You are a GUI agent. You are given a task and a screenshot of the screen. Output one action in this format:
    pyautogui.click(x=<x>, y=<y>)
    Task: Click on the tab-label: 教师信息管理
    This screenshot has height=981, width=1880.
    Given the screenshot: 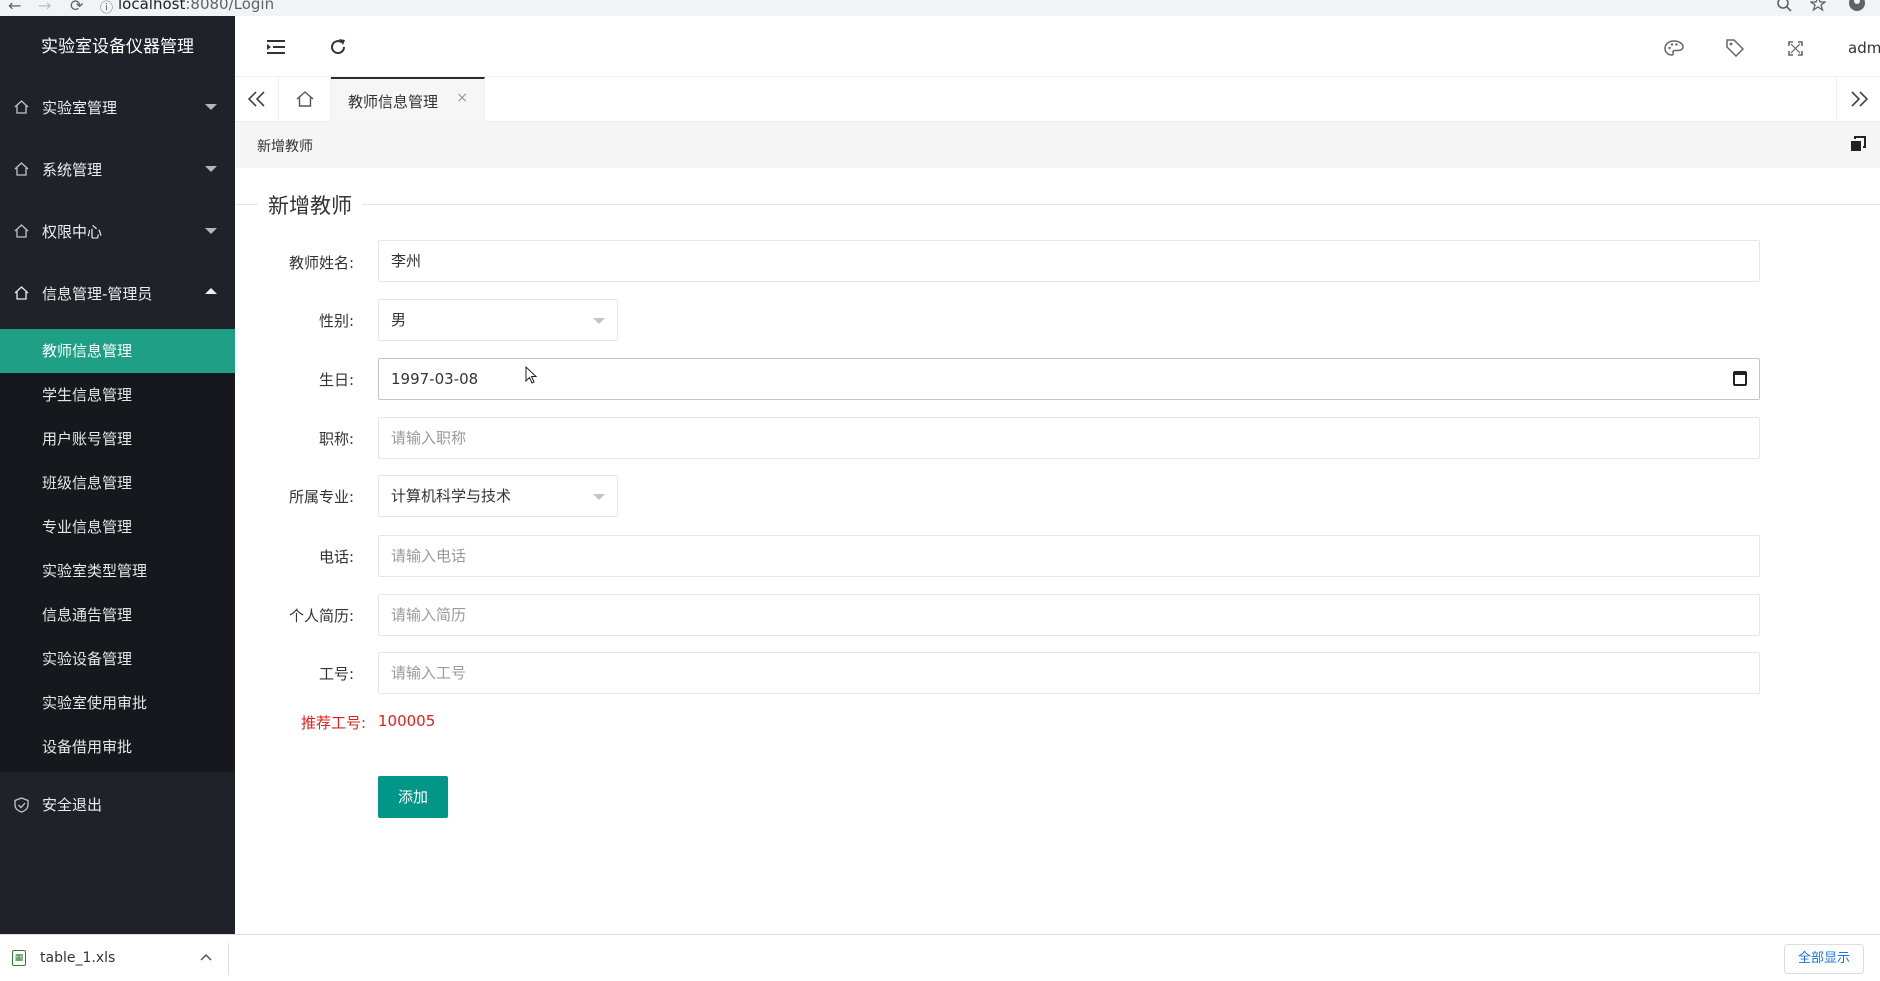 What is the action you would take?
    pyautogui.click(x=393, y=102)
    